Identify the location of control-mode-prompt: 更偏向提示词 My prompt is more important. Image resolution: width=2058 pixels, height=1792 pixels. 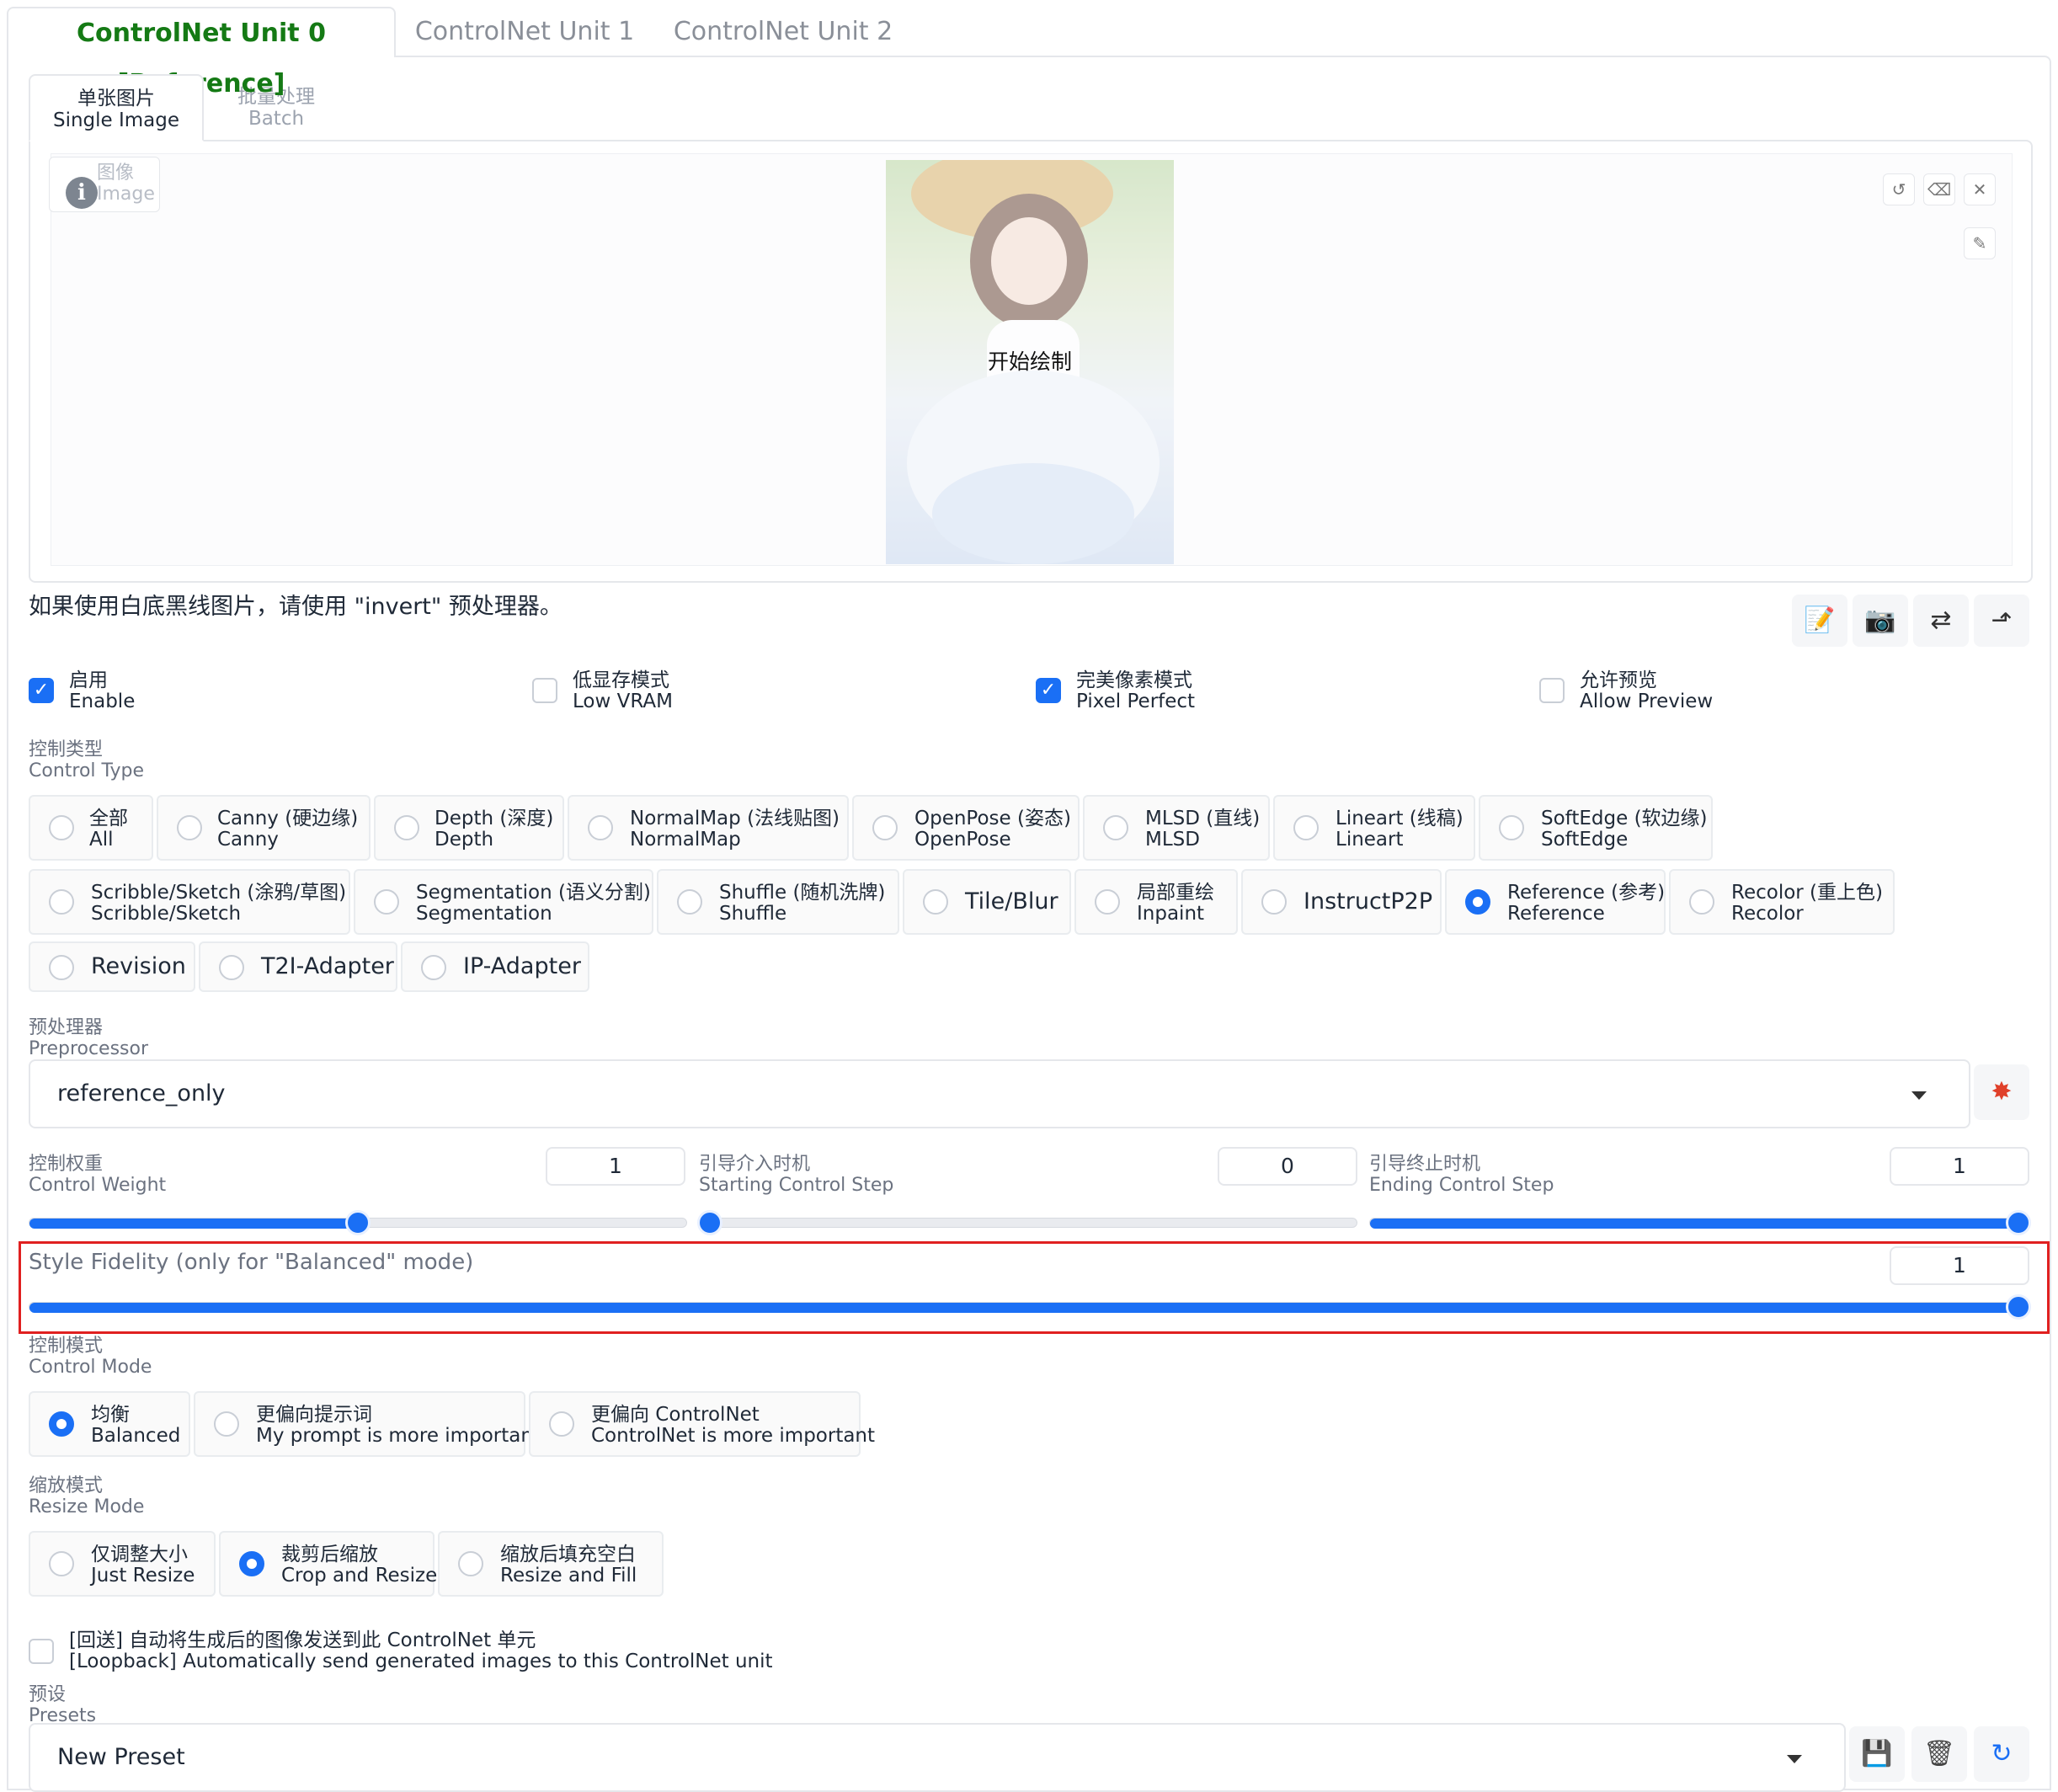
(367, 1424).